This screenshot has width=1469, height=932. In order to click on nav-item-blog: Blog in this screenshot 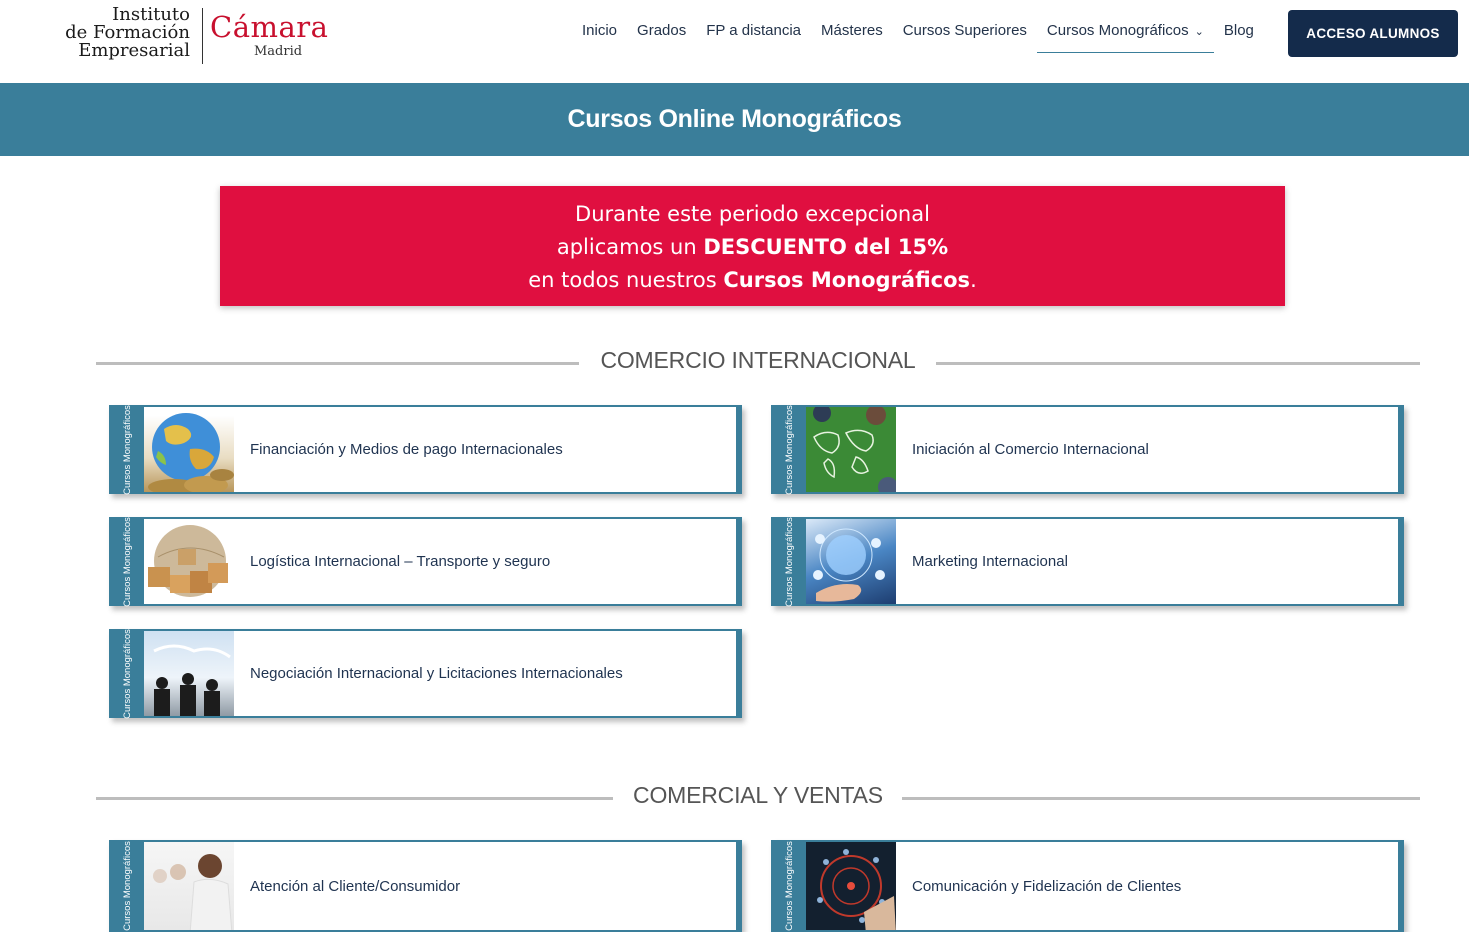, I will do `click(1239, 37)`.